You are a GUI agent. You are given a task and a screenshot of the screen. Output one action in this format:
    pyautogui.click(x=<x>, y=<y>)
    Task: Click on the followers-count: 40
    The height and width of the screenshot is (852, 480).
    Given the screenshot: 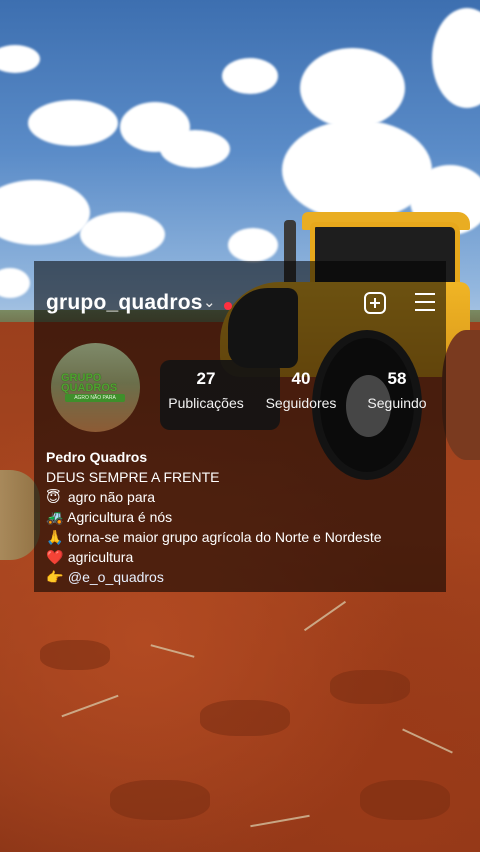 What is the action you would take?
    pyautogui.click(x=301, y=378)
    